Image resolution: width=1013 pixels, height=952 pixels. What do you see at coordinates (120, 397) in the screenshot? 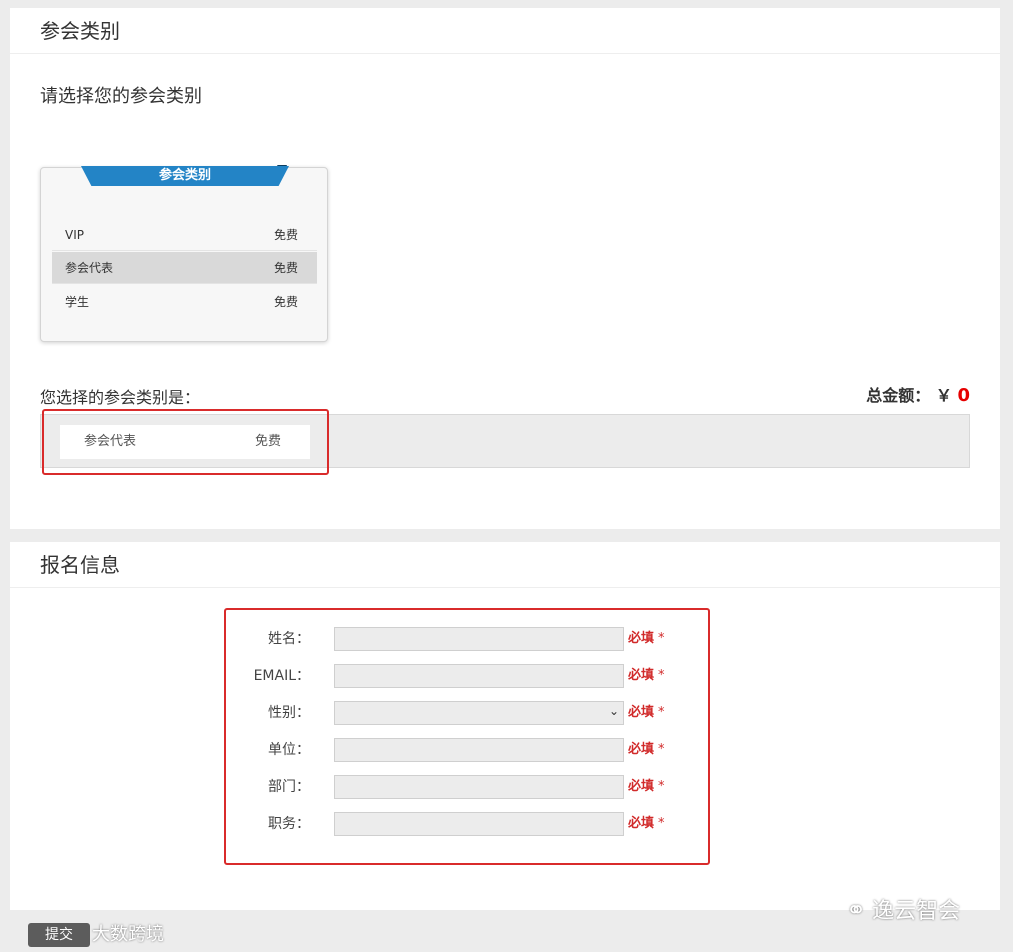
I see `chosen-category-label: 您选择的参会类别是：` at bounding box center [120, 397].